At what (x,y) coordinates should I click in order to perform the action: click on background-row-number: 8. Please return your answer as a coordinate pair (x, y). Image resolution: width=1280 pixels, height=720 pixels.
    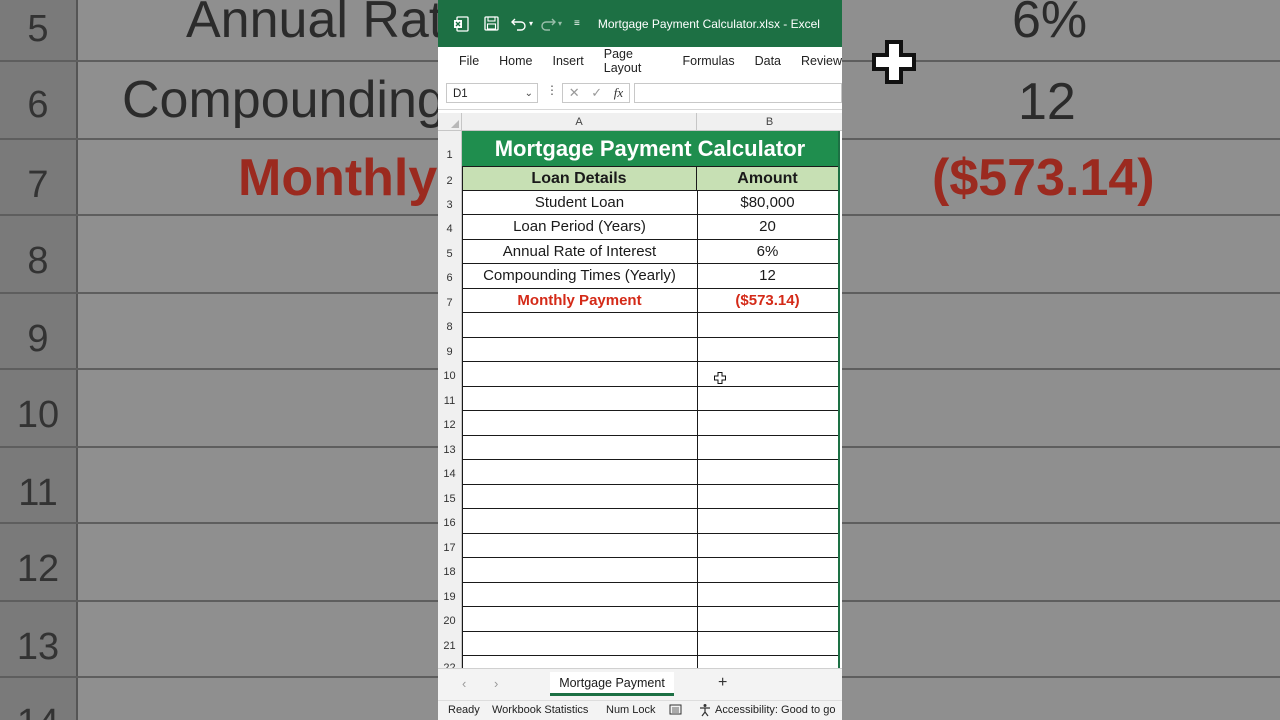
    Looking at the image, I should click on (38, 261).